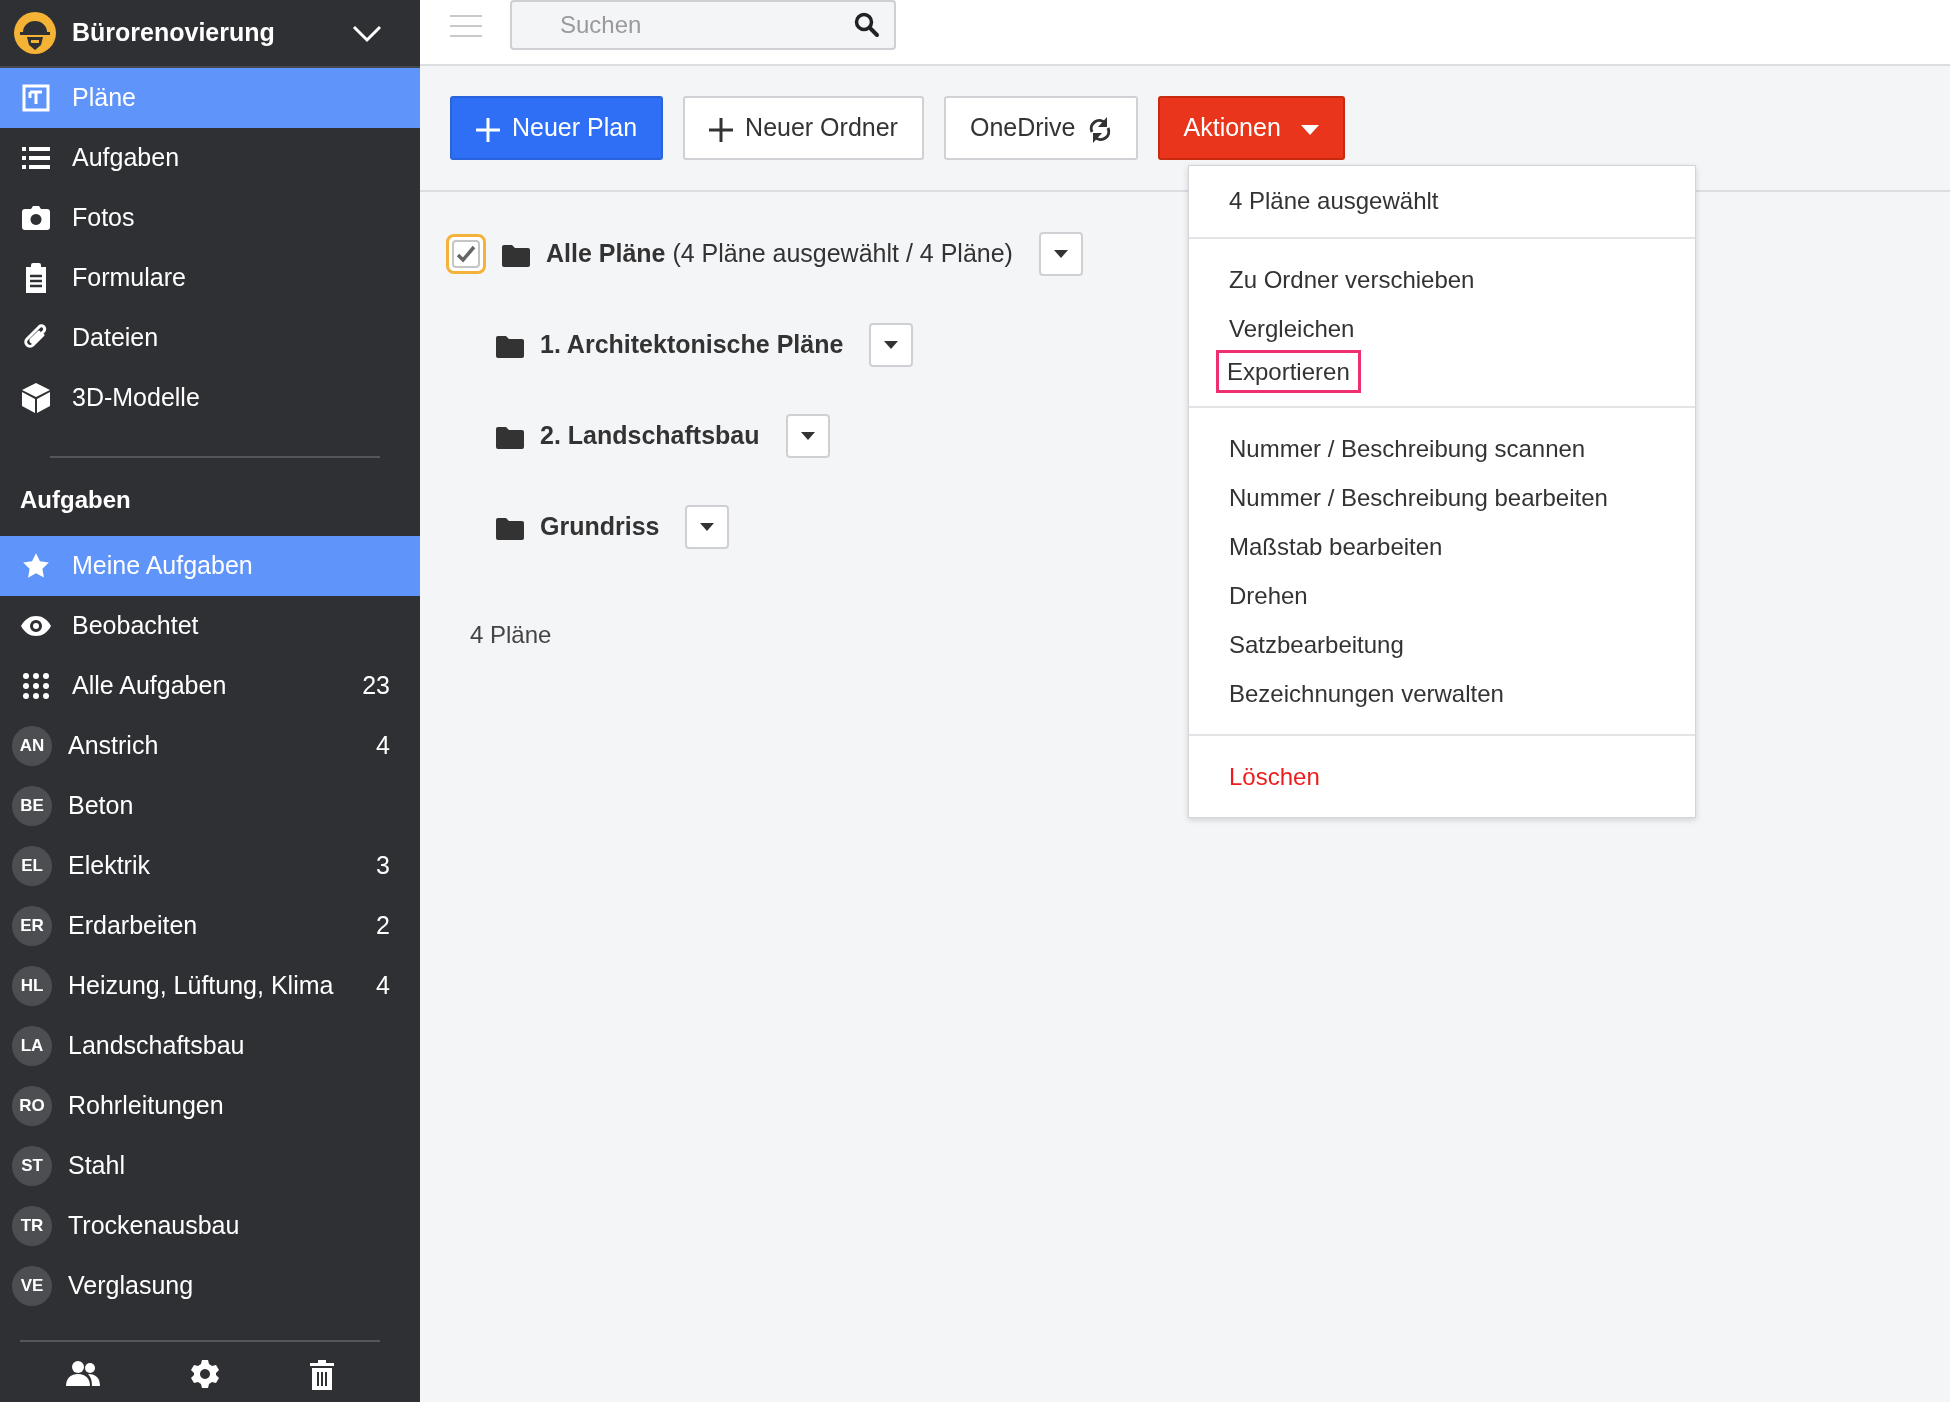 The image size is (1950, 1402). Describe the element at coordinates (32, 746) in the screenshot. I see `initials-avatar: AN` at that location.